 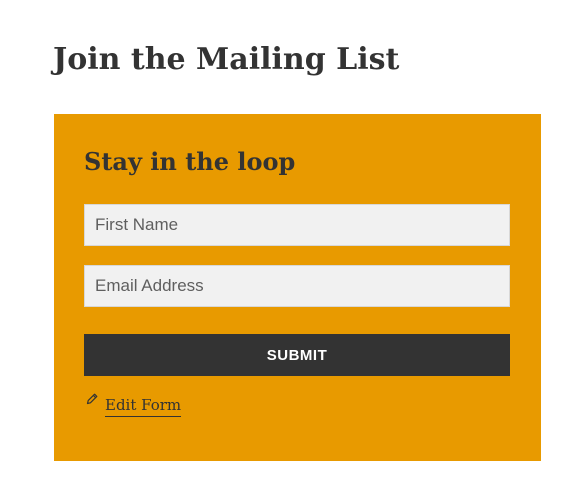 I want to click on pencil-icon, so click(x=92, y=399).